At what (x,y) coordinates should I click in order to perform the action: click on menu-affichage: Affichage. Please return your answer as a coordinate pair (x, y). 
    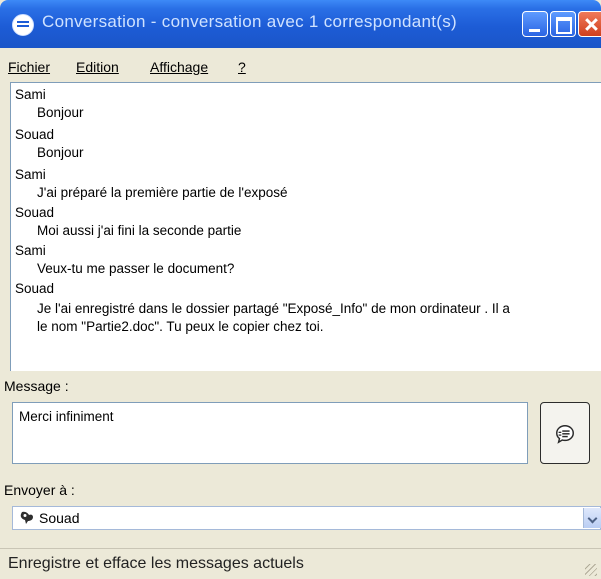
    Looking at the image, I should click on (179, 67).